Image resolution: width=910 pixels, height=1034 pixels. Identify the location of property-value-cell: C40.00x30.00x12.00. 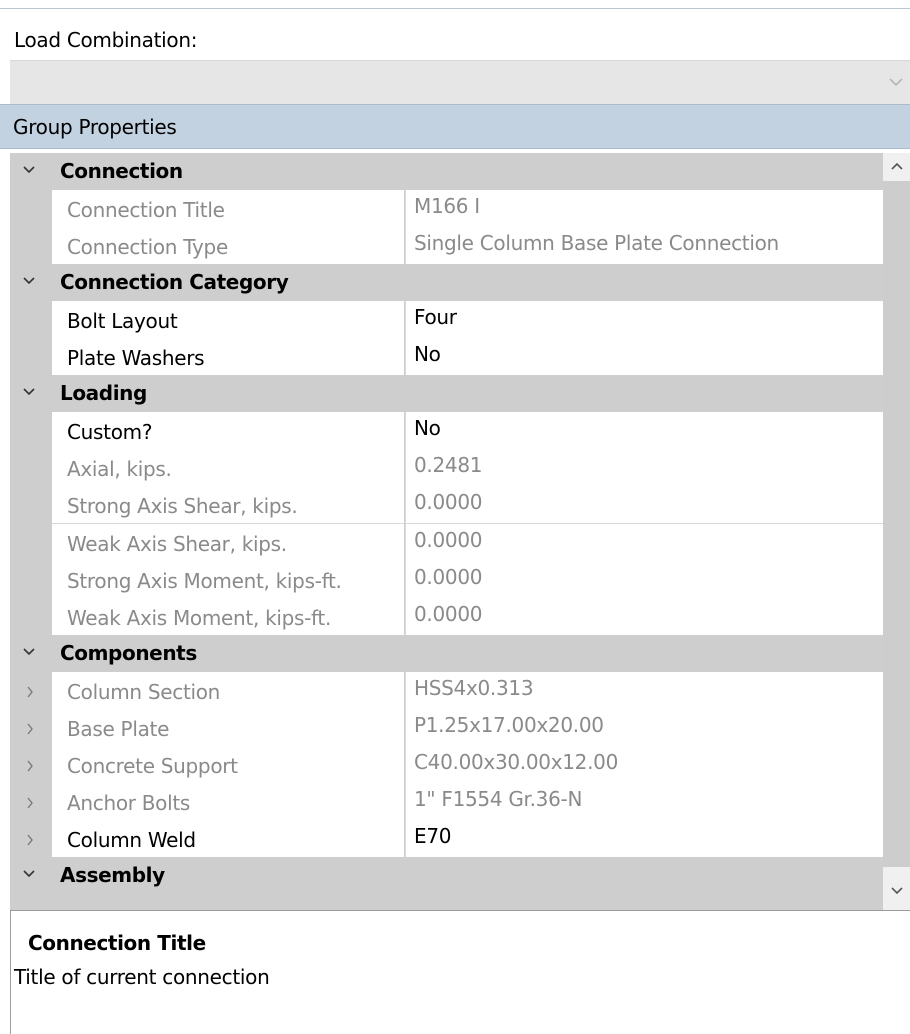
(644, 765).